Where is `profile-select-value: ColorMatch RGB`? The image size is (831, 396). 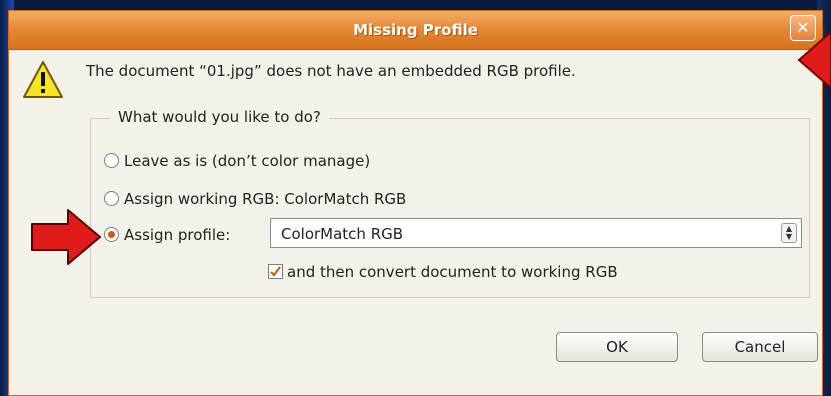 profile-select-value: ColorMatch RGB is located at coordinates (342, 234).